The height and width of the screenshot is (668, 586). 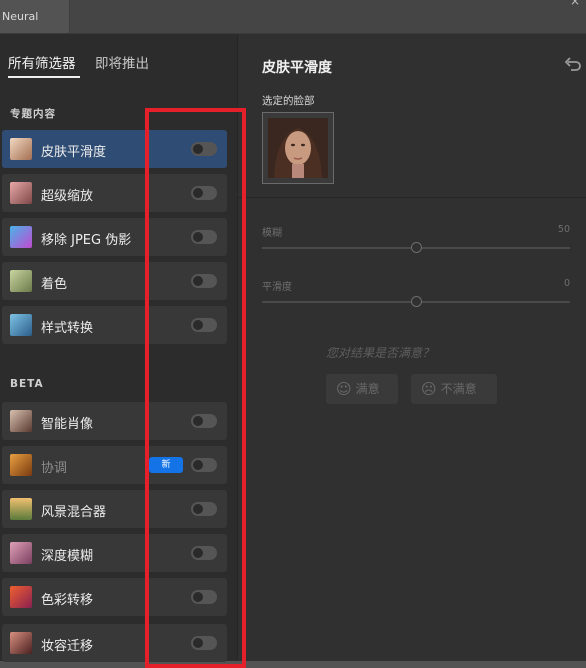 I want to click on jpeg-artifacts-icon, so click(x=21, y=237).